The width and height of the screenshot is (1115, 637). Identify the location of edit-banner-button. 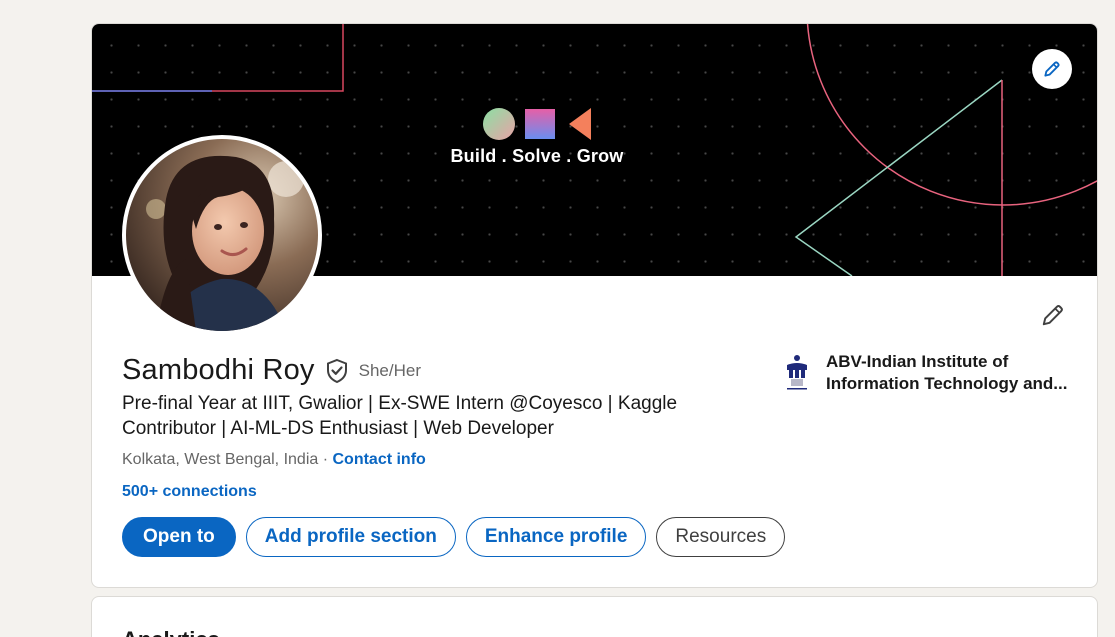
(1052, 69).